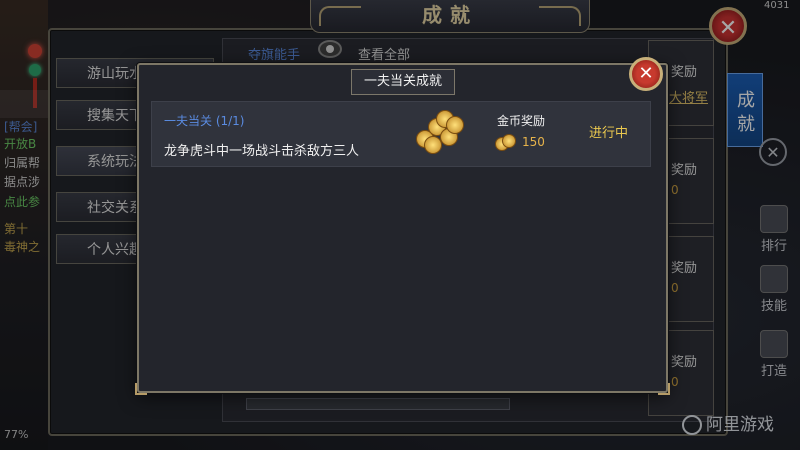 Image resolution: width=800 pixels, height=450 pixels. What do you see at coordinates (505, 142) in the screenshot?
I see `coin-icon` at bounding box center [505, 142].